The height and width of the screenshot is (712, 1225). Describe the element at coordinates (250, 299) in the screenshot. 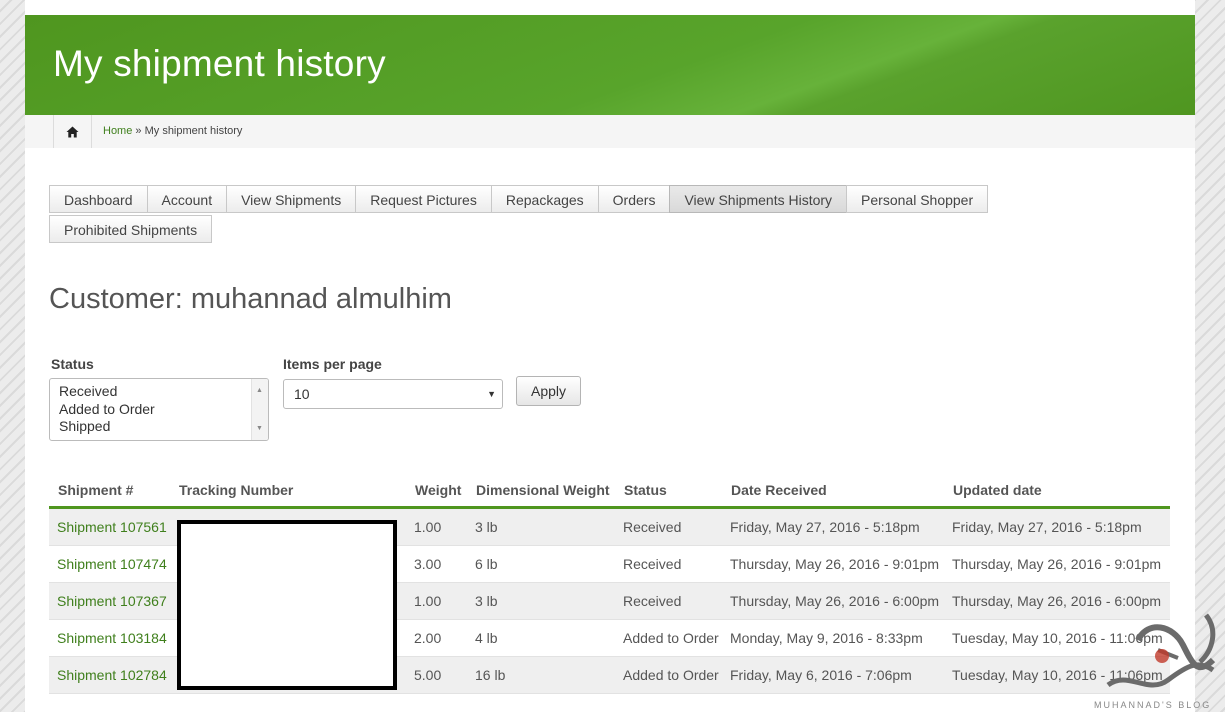

I see `customer-heading: Customer: muhannad almulhim` at that location.